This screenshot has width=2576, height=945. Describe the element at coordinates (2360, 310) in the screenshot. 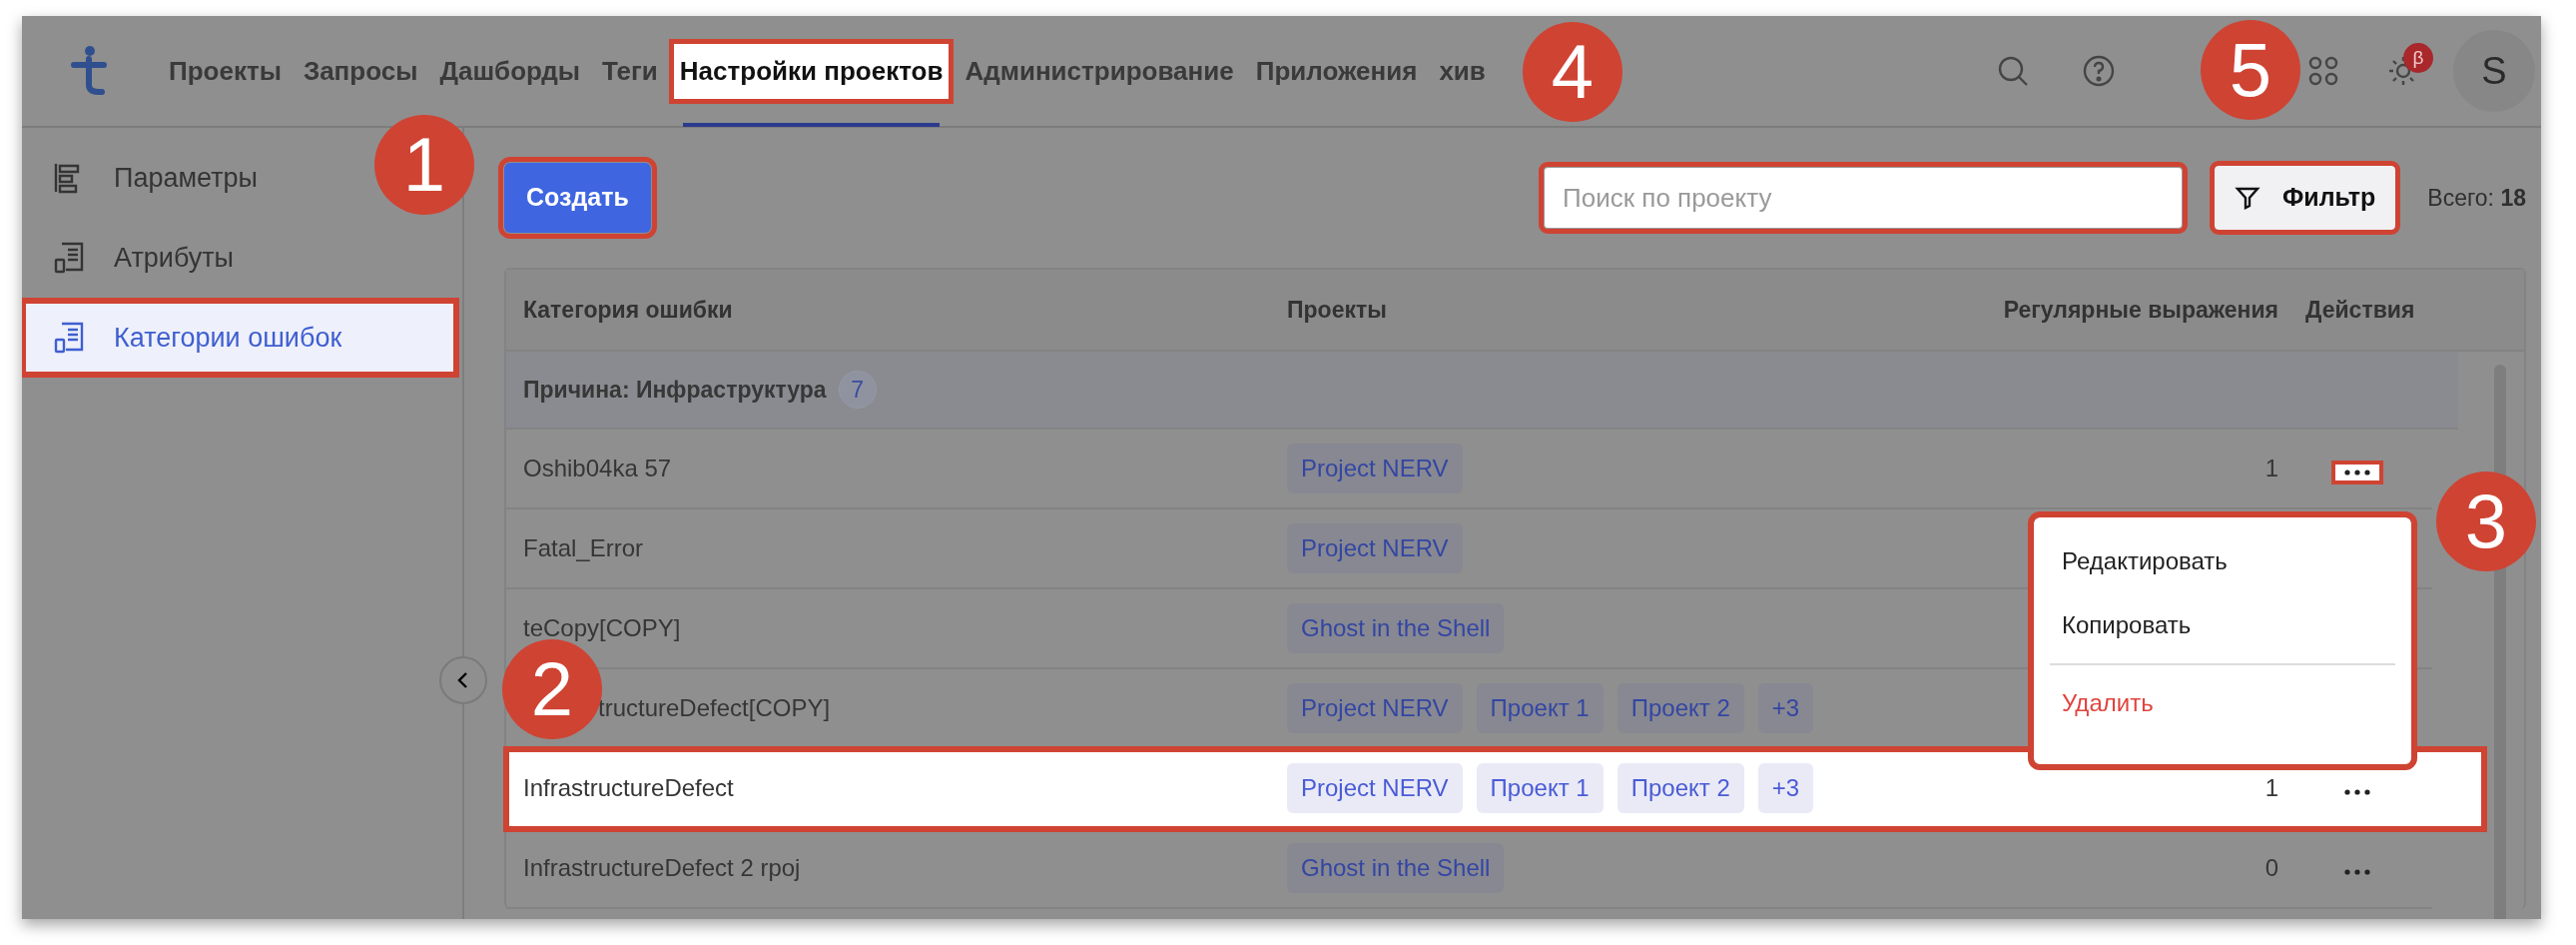

I see `column-header: Действия` at that location.